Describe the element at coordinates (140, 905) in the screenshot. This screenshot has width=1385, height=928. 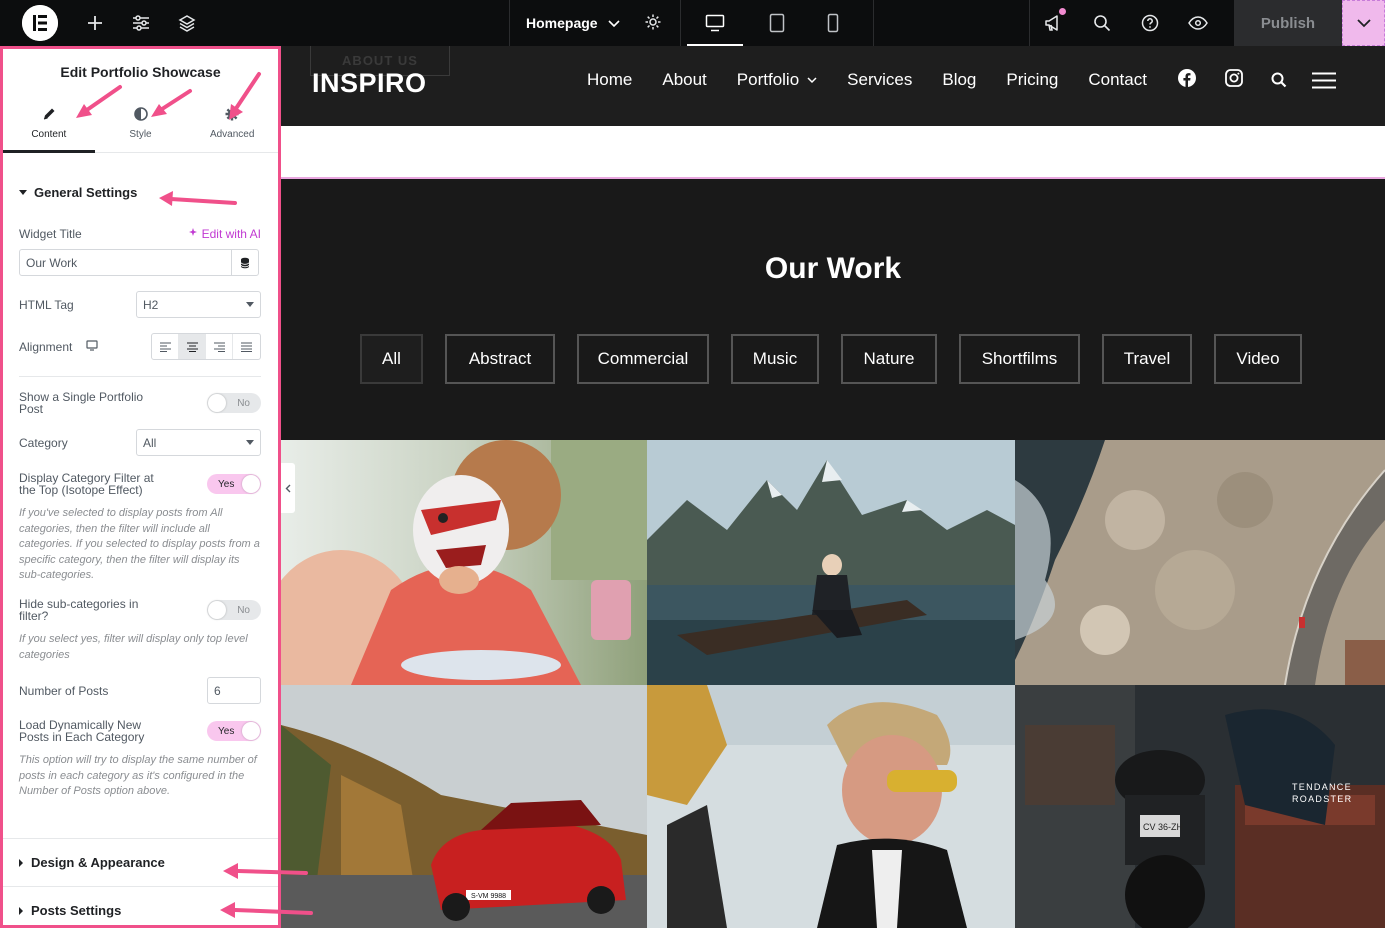
I see `posts-settings-section: Posts Settings` at that location.